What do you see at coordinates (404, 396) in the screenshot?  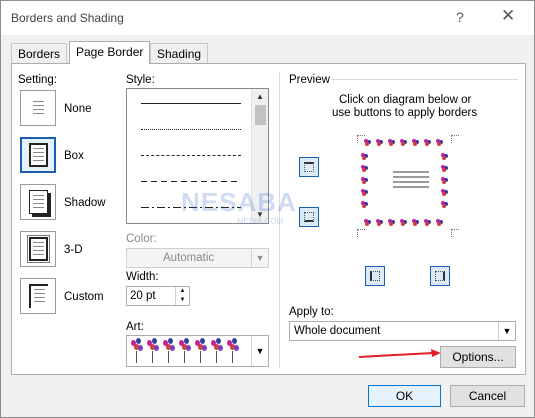 I see `ok-button: OK` at bounding box center [404, 396].